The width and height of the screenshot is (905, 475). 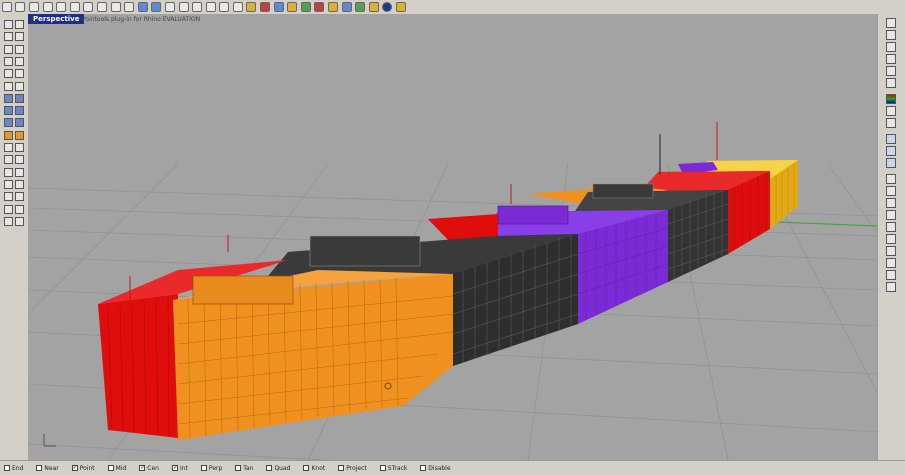 I want to click on paste-icon, so click(x=101, y=7).